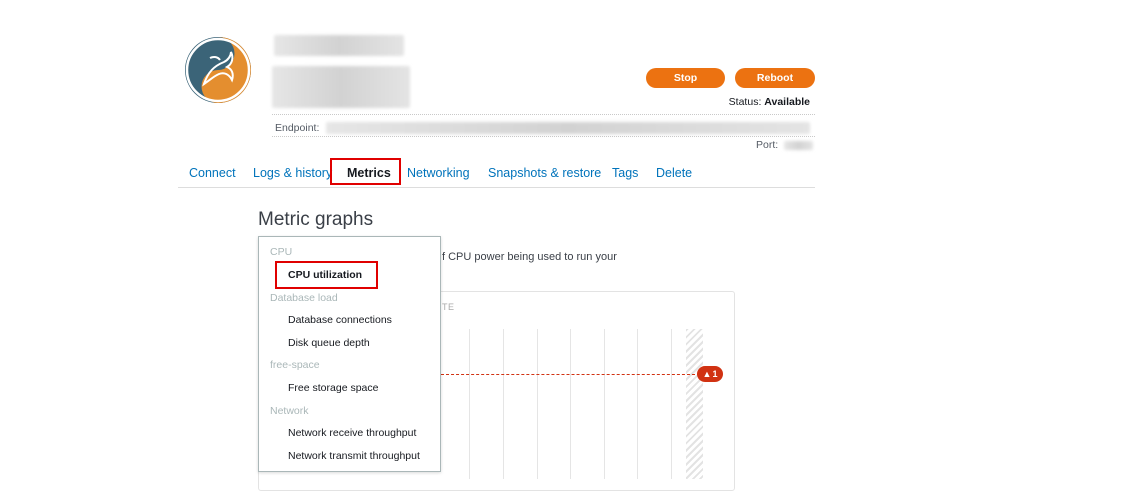  Describe the element at coordinates (715, 374) in the screenshot. I see `alarm-count: 1` at that location.